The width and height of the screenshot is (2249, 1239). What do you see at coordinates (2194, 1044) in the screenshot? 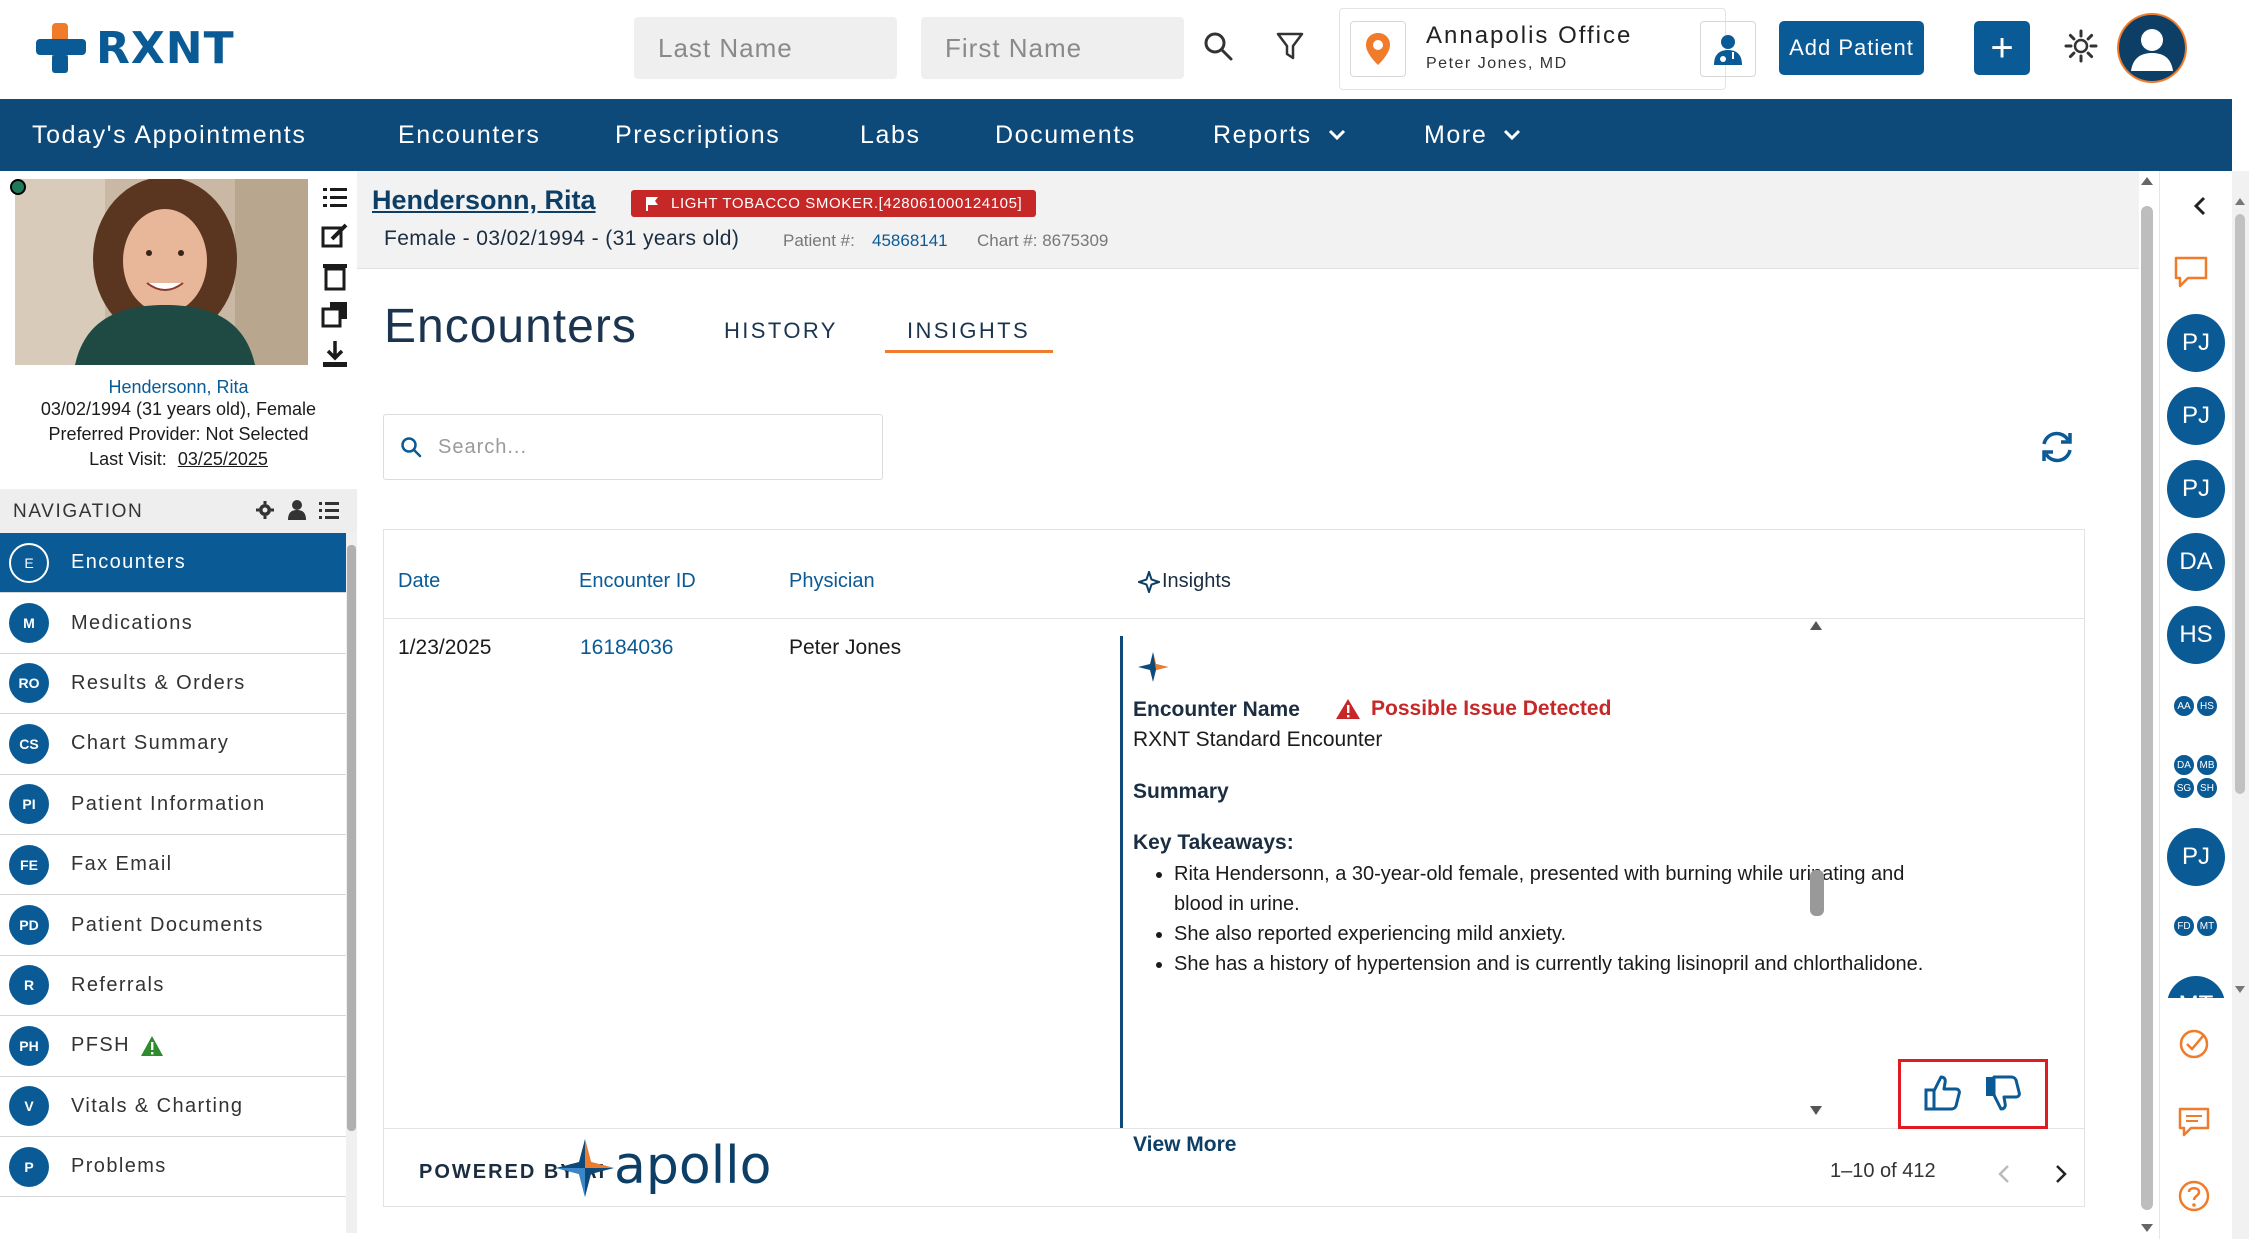
I see `task-check-icon` at bounding box center [2194, 1044].